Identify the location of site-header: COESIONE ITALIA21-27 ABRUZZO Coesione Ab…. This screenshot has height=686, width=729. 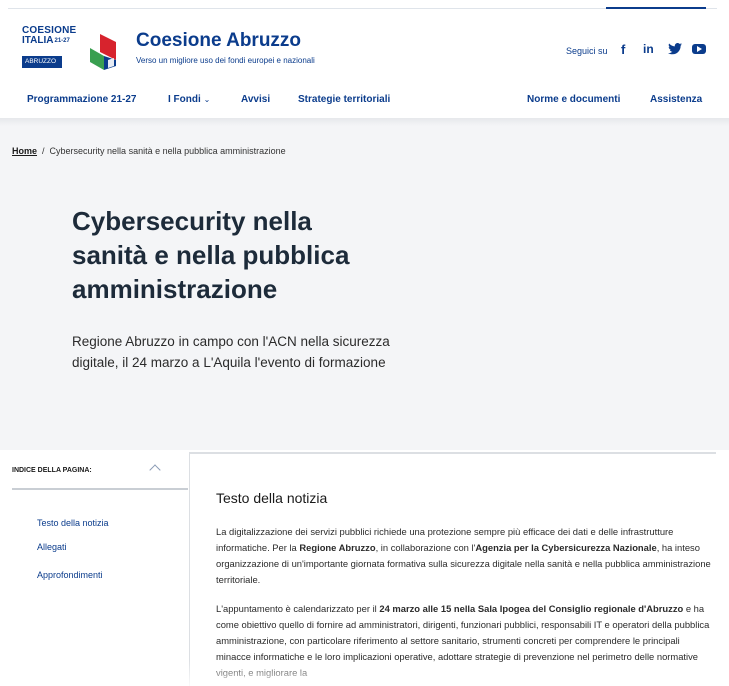
(364, 51).